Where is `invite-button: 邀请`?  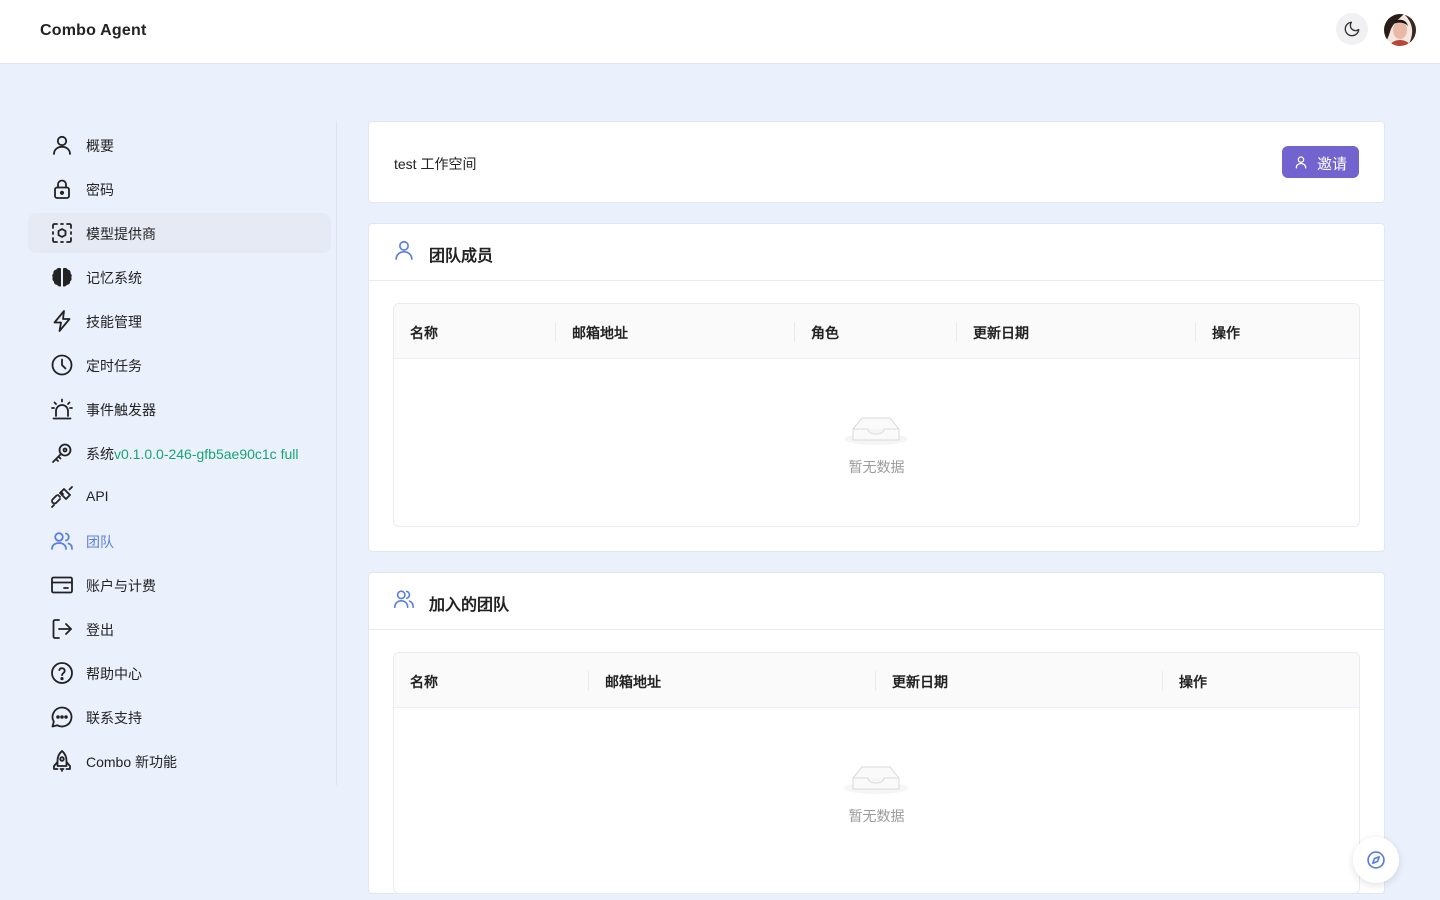
invite-button: 邀请 is located at coordinates (1320, 162).